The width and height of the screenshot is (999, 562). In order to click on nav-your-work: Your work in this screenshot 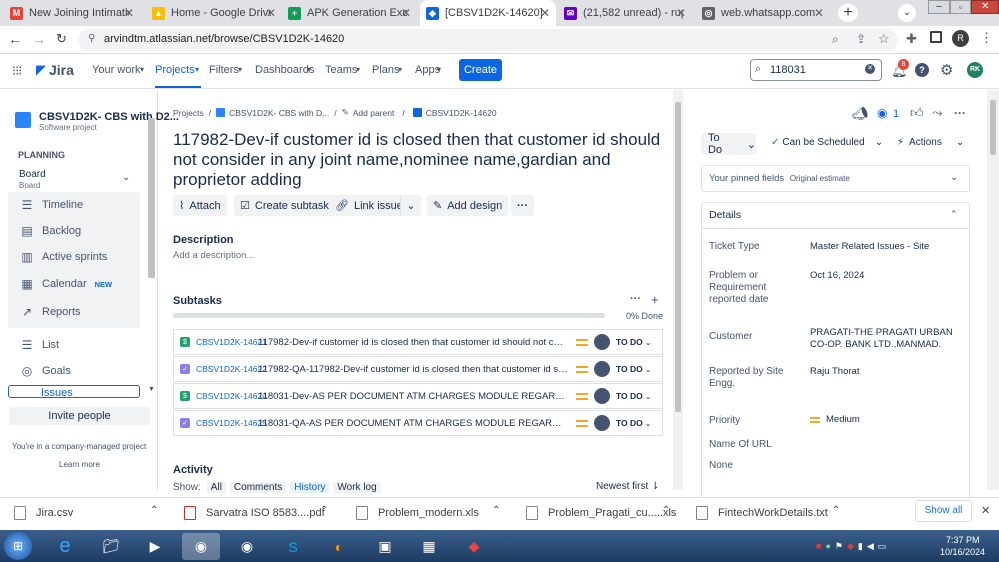, I will do `click(116, 70)`.